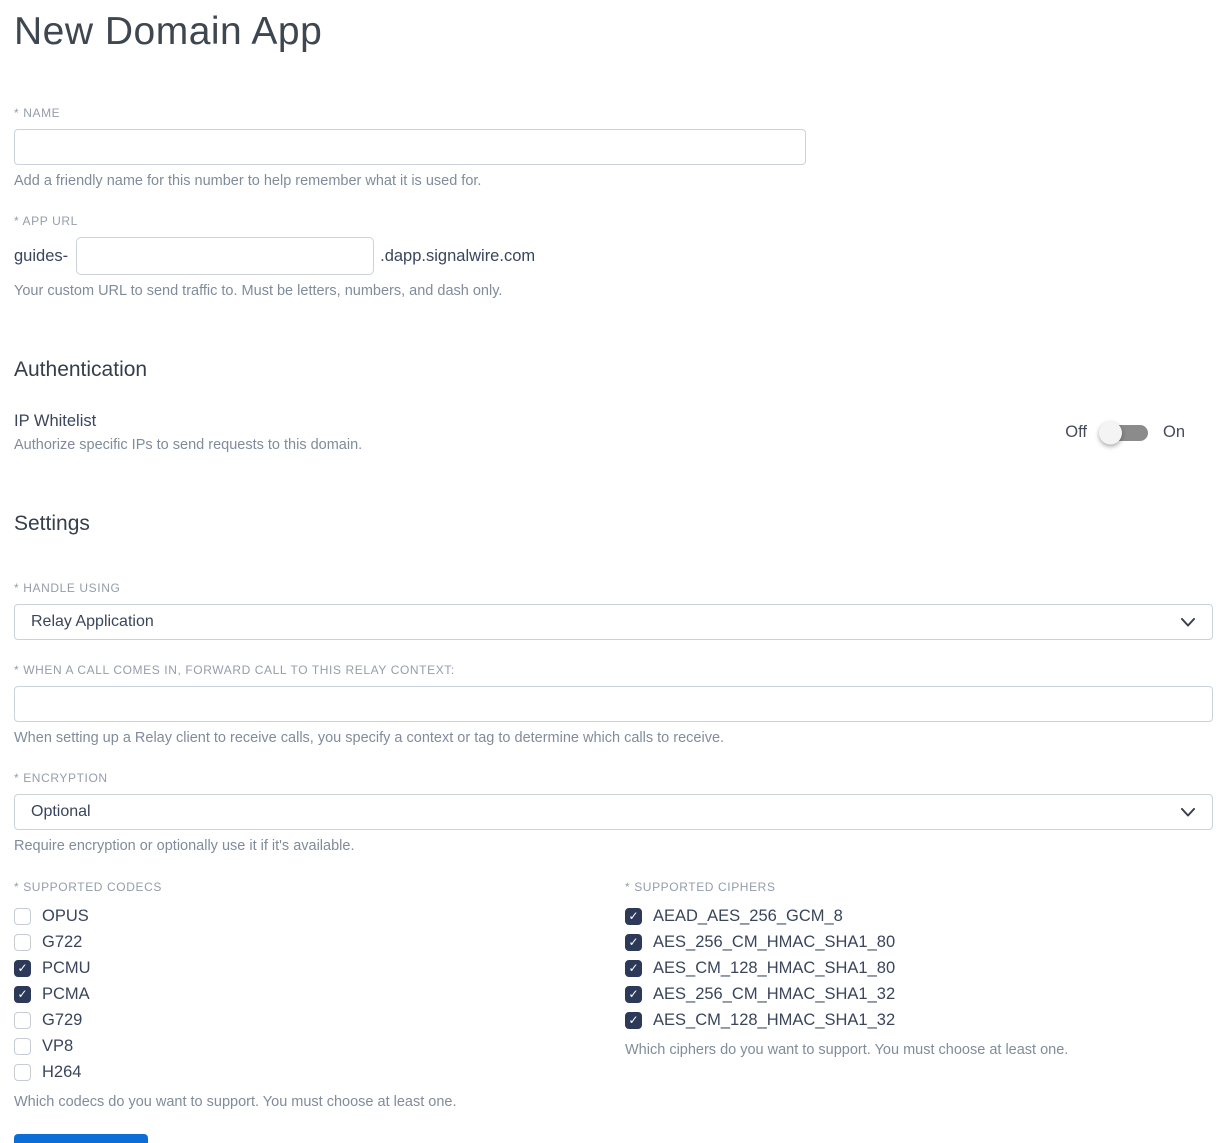 This screenshot has width=1230, height=1143. I want to click on toggle-on-label: On, so click(1173, 432).